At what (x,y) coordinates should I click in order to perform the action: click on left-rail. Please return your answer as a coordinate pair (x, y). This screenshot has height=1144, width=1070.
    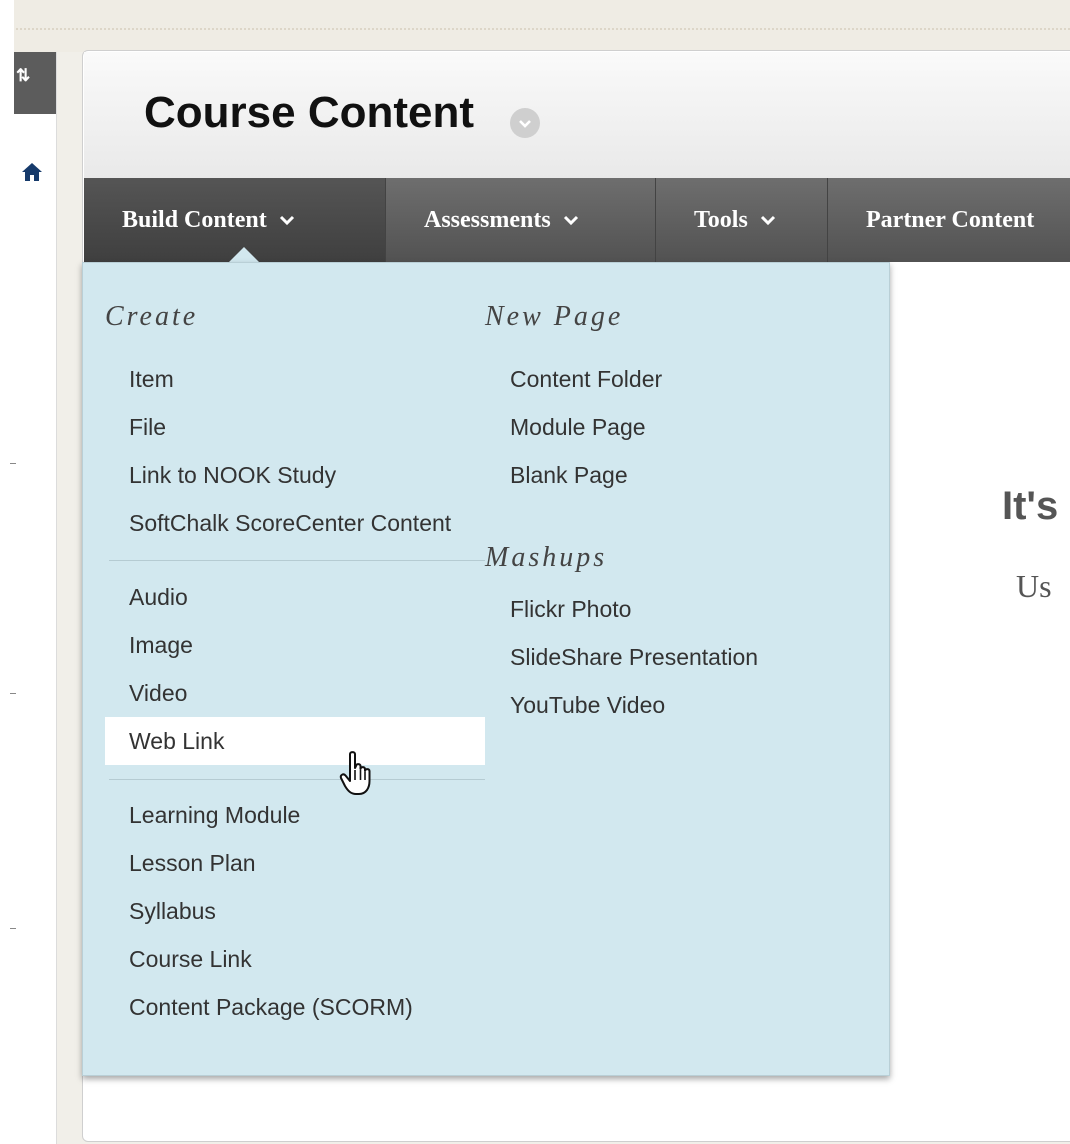
    Looking at the image, I should click on (35, 598).